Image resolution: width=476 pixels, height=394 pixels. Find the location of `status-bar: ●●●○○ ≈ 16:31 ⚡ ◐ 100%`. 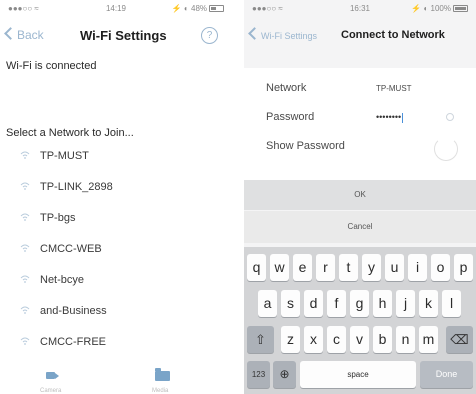

status-bar: ●●●○○ ≈ 16:31 ⚡ ◐ 100% is located at coordinates (360, 8).